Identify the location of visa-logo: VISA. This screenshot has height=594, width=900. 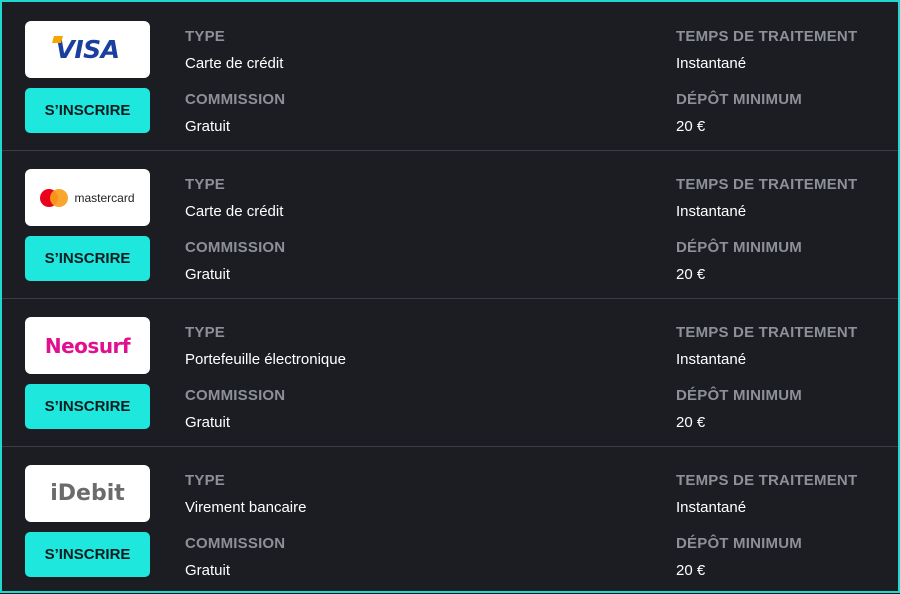
(87, 49).